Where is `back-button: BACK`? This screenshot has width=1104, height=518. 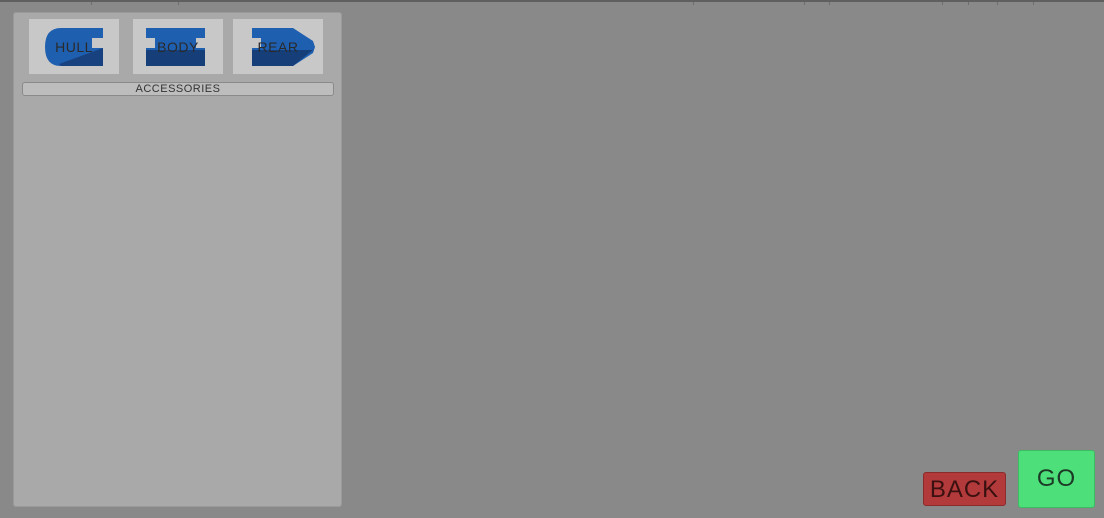
back-button: BACK is located at coordinates (964, 489).